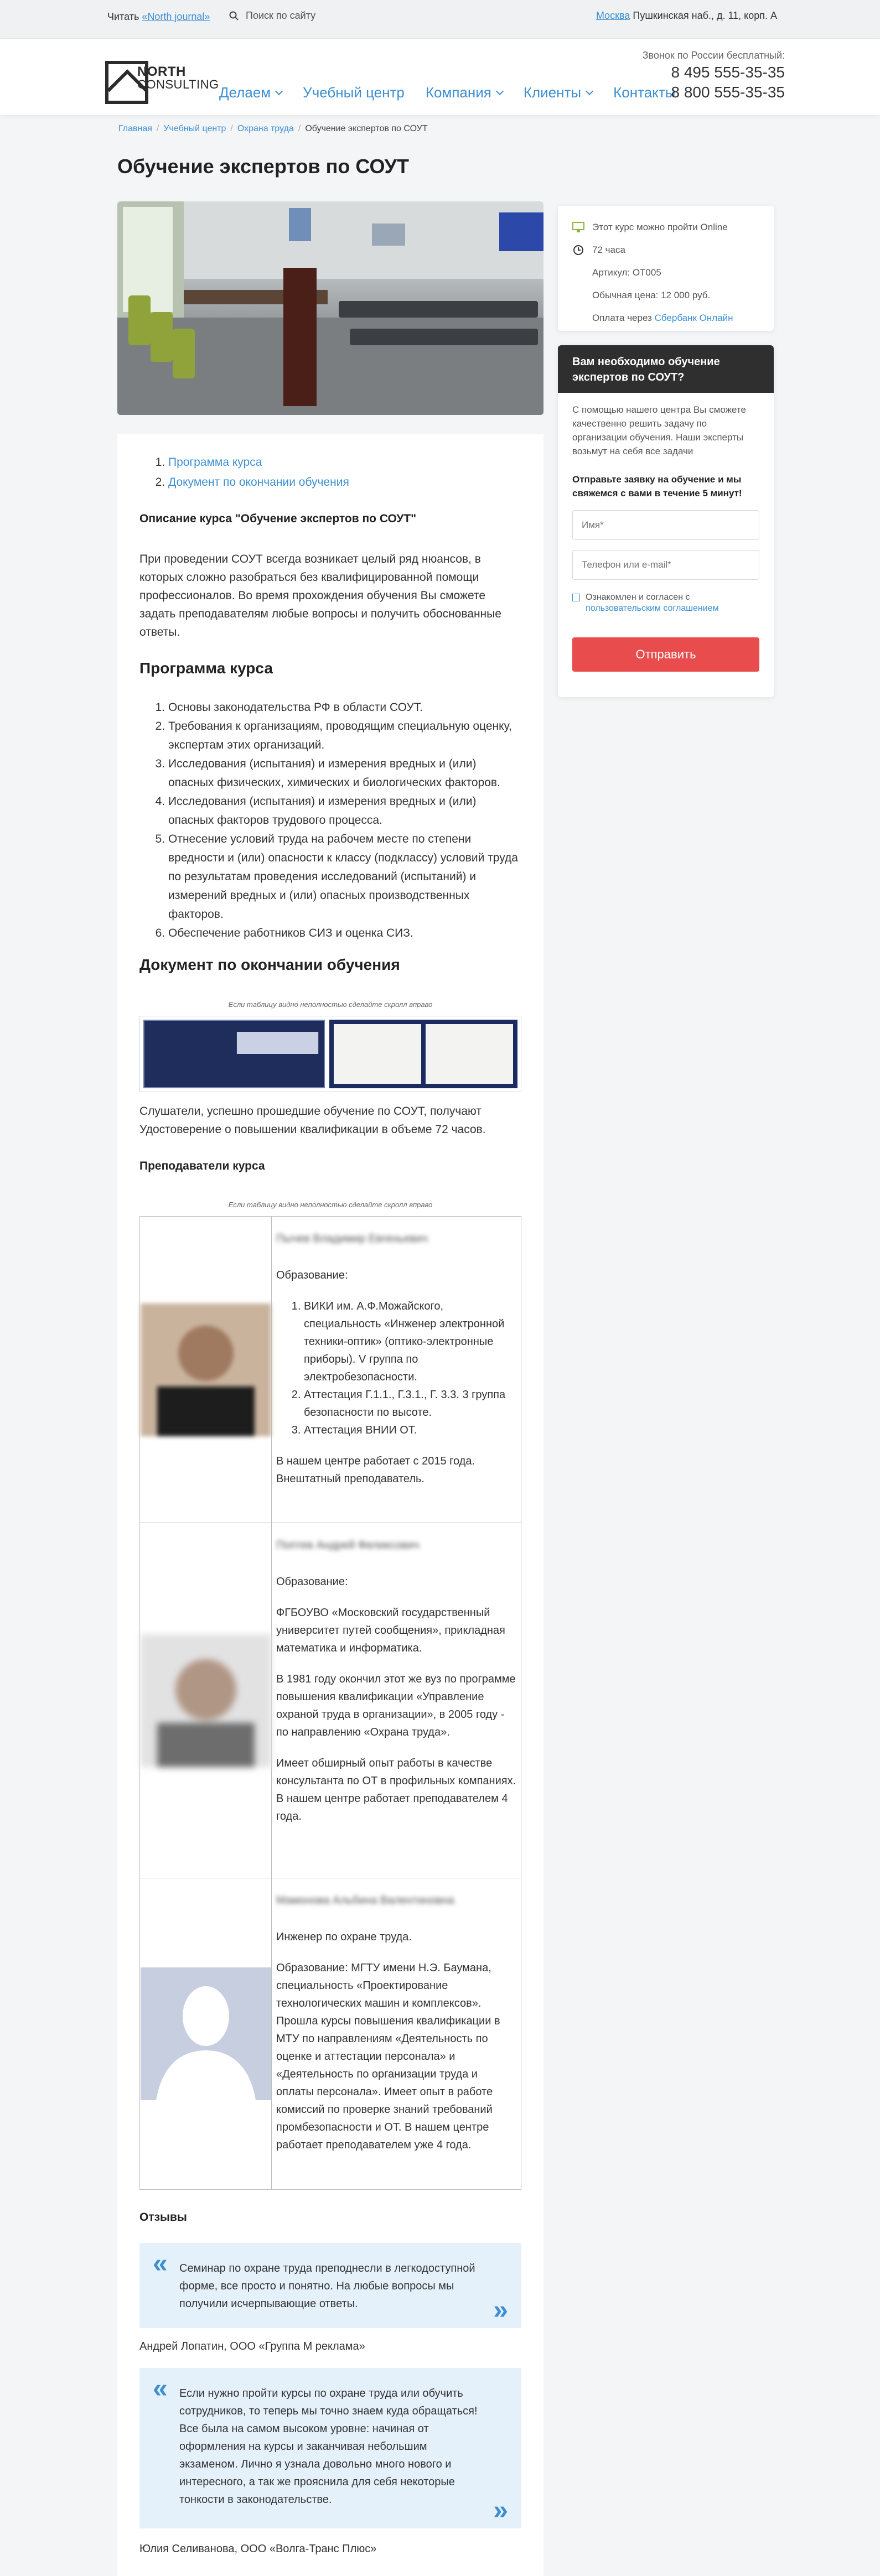  What do you see at coordinates (252, 2346) in the screenshot?
I see `review-author: Андрей Лопатин, ООО «Группа М реклама»` at bounding box center [252, 2346].